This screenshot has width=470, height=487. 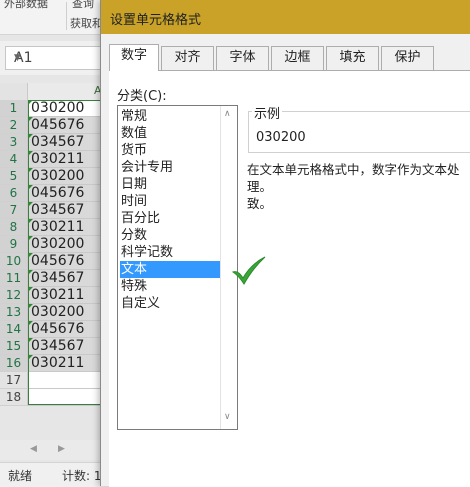 What do you see at coordinates (170, 201) in the screenshot?
I see `category-item-time: 时间` at bounding box center [170, 201].